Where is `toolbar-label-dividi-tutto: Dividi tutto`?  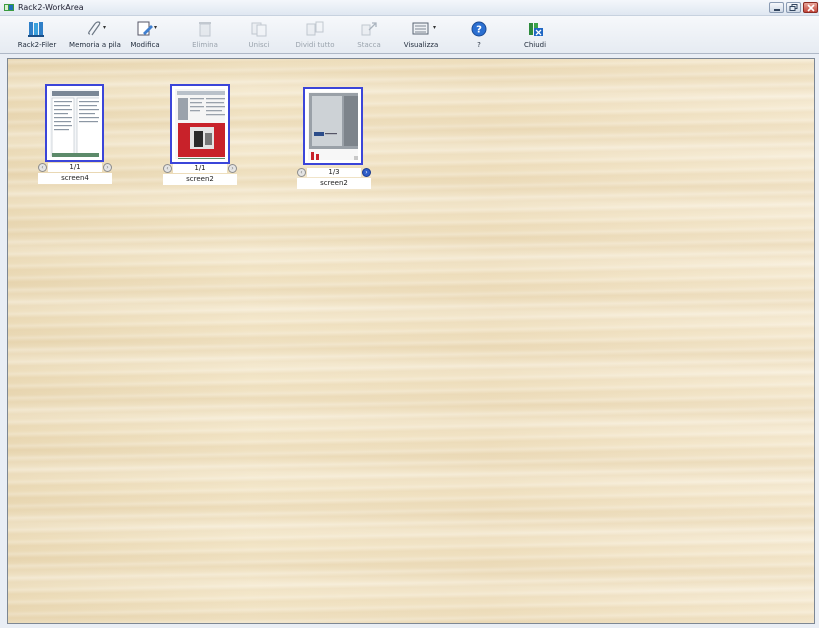 toolbar-label-dividi-tutto: Dividi tutto is located at coordinates (315, 45).